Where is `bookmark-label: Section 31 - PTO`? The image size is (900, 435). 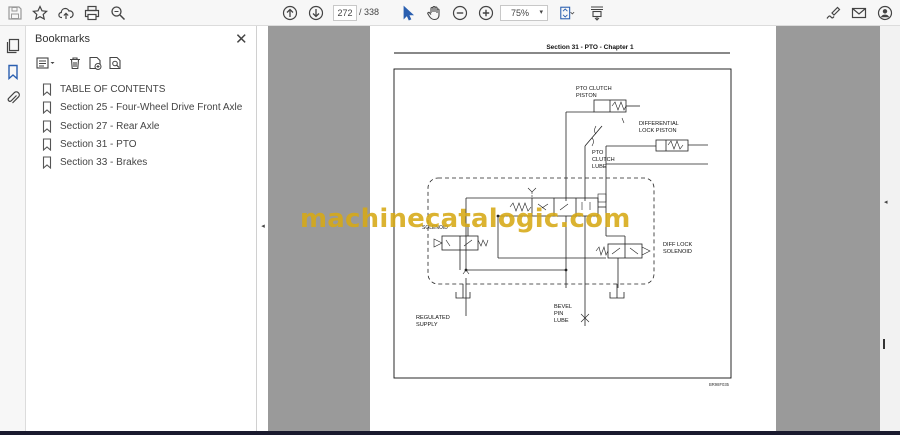 bookmark-label: Section 31 - PTO is located at coordinates (98, 144).